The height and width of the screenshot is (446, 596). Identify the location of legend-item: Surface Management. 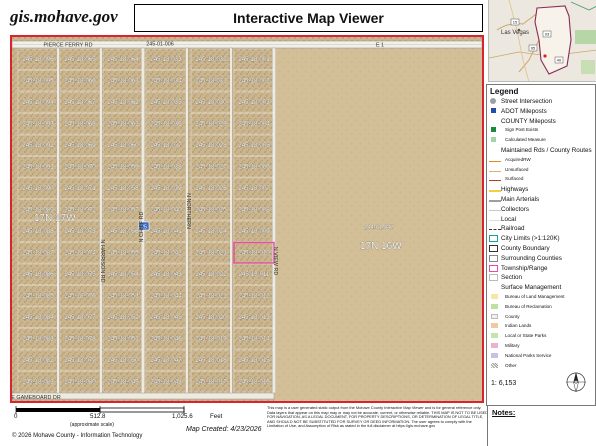
(541, 288).